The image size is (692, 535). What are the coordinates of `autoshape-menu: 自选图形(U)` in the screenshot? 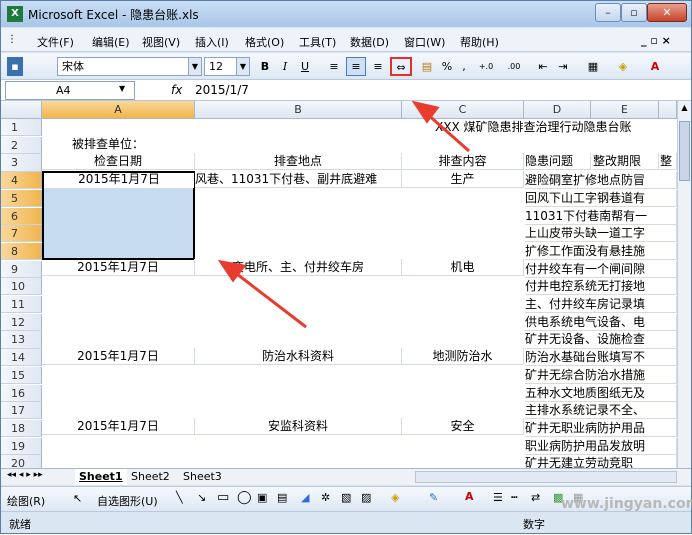 It's located at (127, 501).